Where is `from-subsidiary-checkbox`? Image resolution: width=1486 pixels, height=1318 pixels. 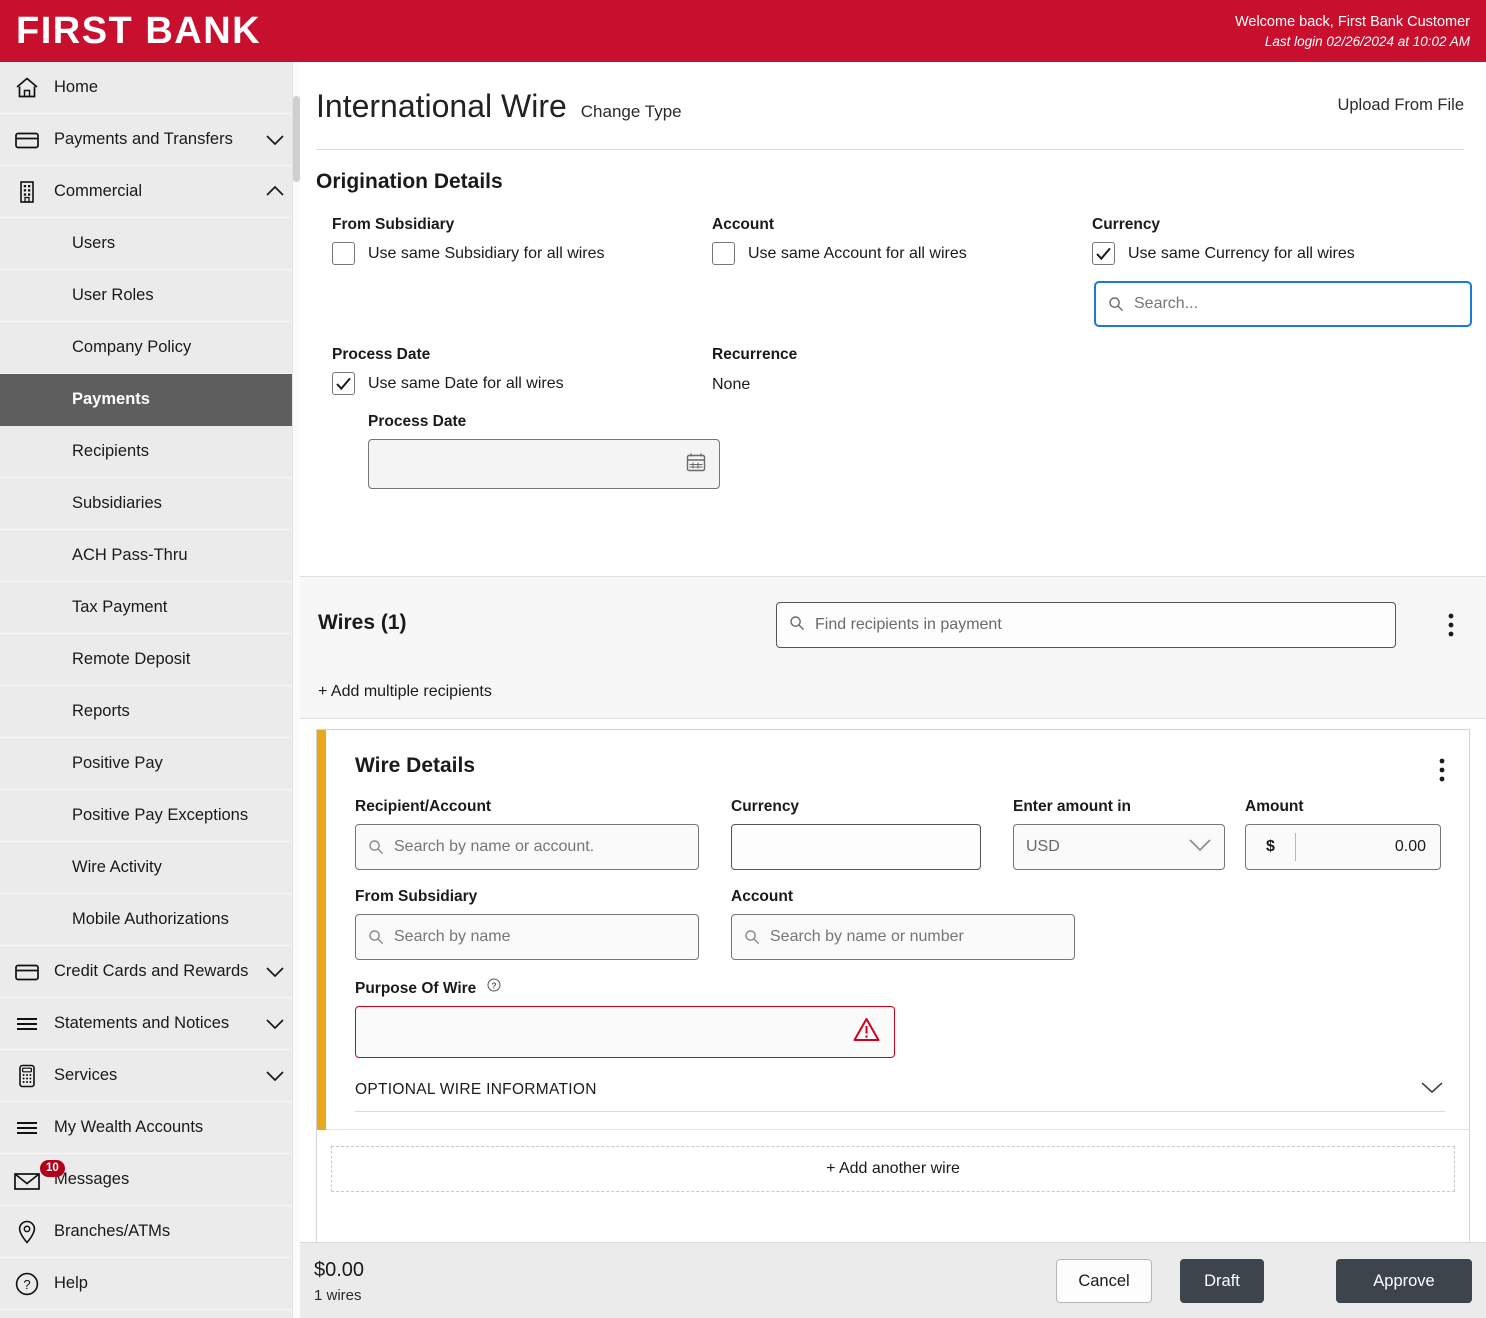
from-subsidiary-checkbox is located at coordinates (343, 253).